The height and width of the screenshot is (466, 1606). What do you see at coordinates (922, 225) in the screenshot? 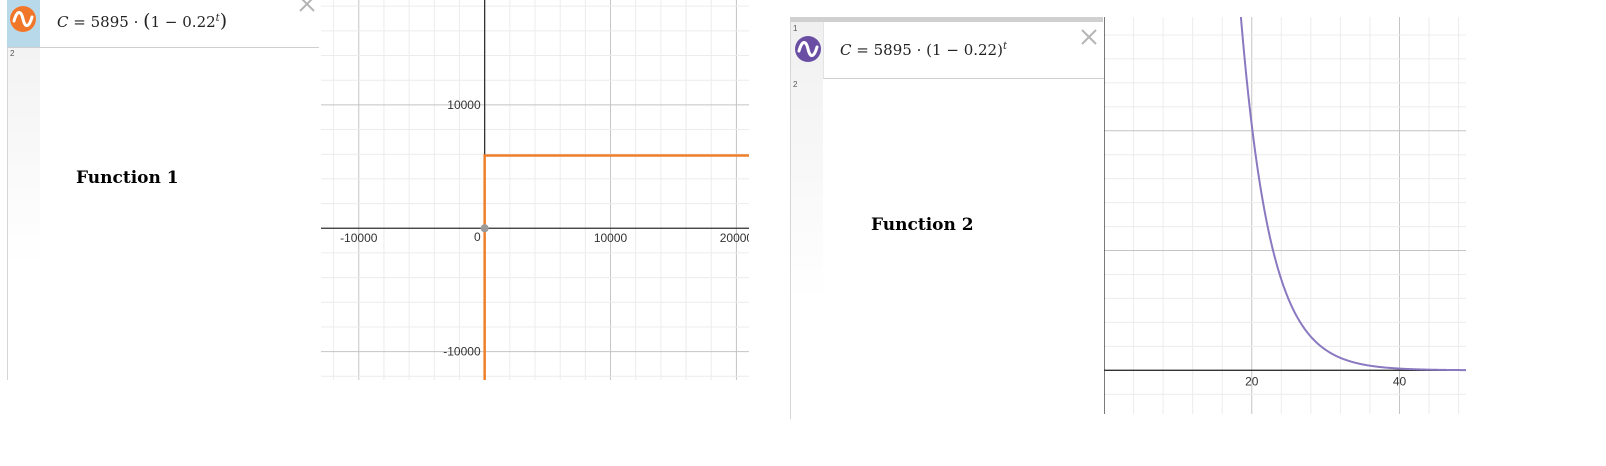
I see `function-label: Function 2` at bounding box center [922, 225].